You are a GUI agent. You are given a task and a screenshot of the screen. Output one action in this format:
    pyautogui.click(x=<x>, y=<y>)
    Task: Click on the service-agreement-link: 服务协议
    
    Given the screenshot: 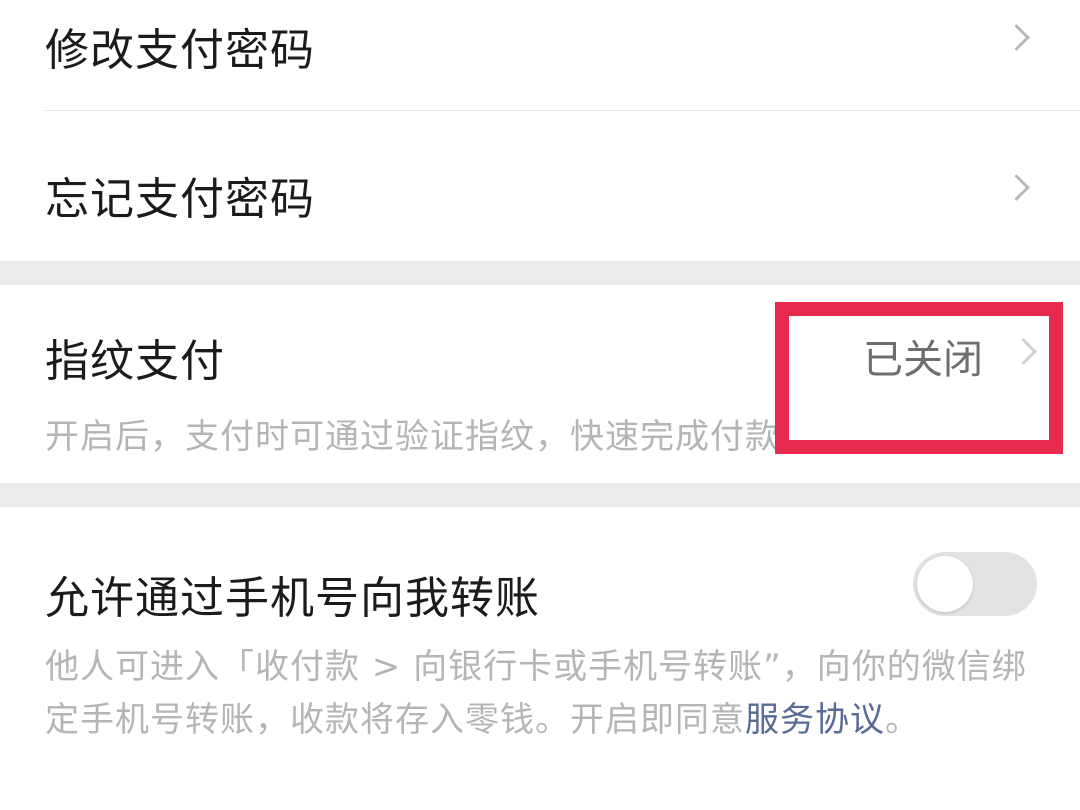 What is the action you would take?
    pyautogui.click(x=815, y=720)
    